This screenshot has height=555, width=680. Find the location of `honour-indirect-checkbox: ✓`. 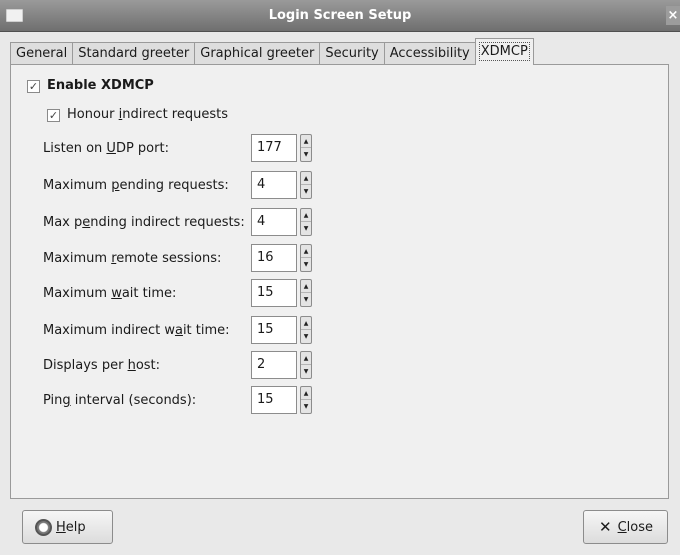

honour-indirect-checkbox: ✓ is located at coordinates (53, 115).